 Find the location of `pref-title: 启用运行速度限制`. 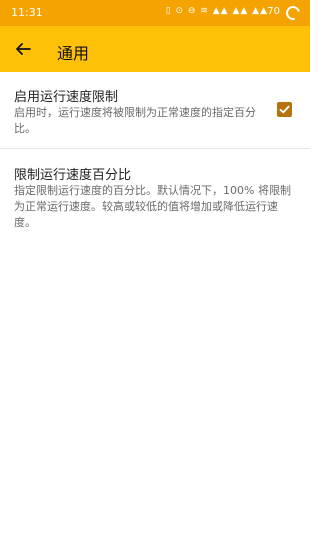

pref-title: 启用运行速度限制 is located at coordinates (66, 97).